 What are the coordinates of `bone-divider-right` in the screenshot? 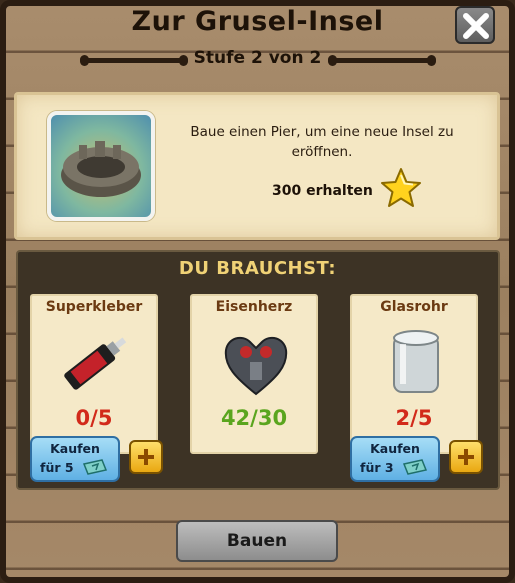 It's located at (382, 60).